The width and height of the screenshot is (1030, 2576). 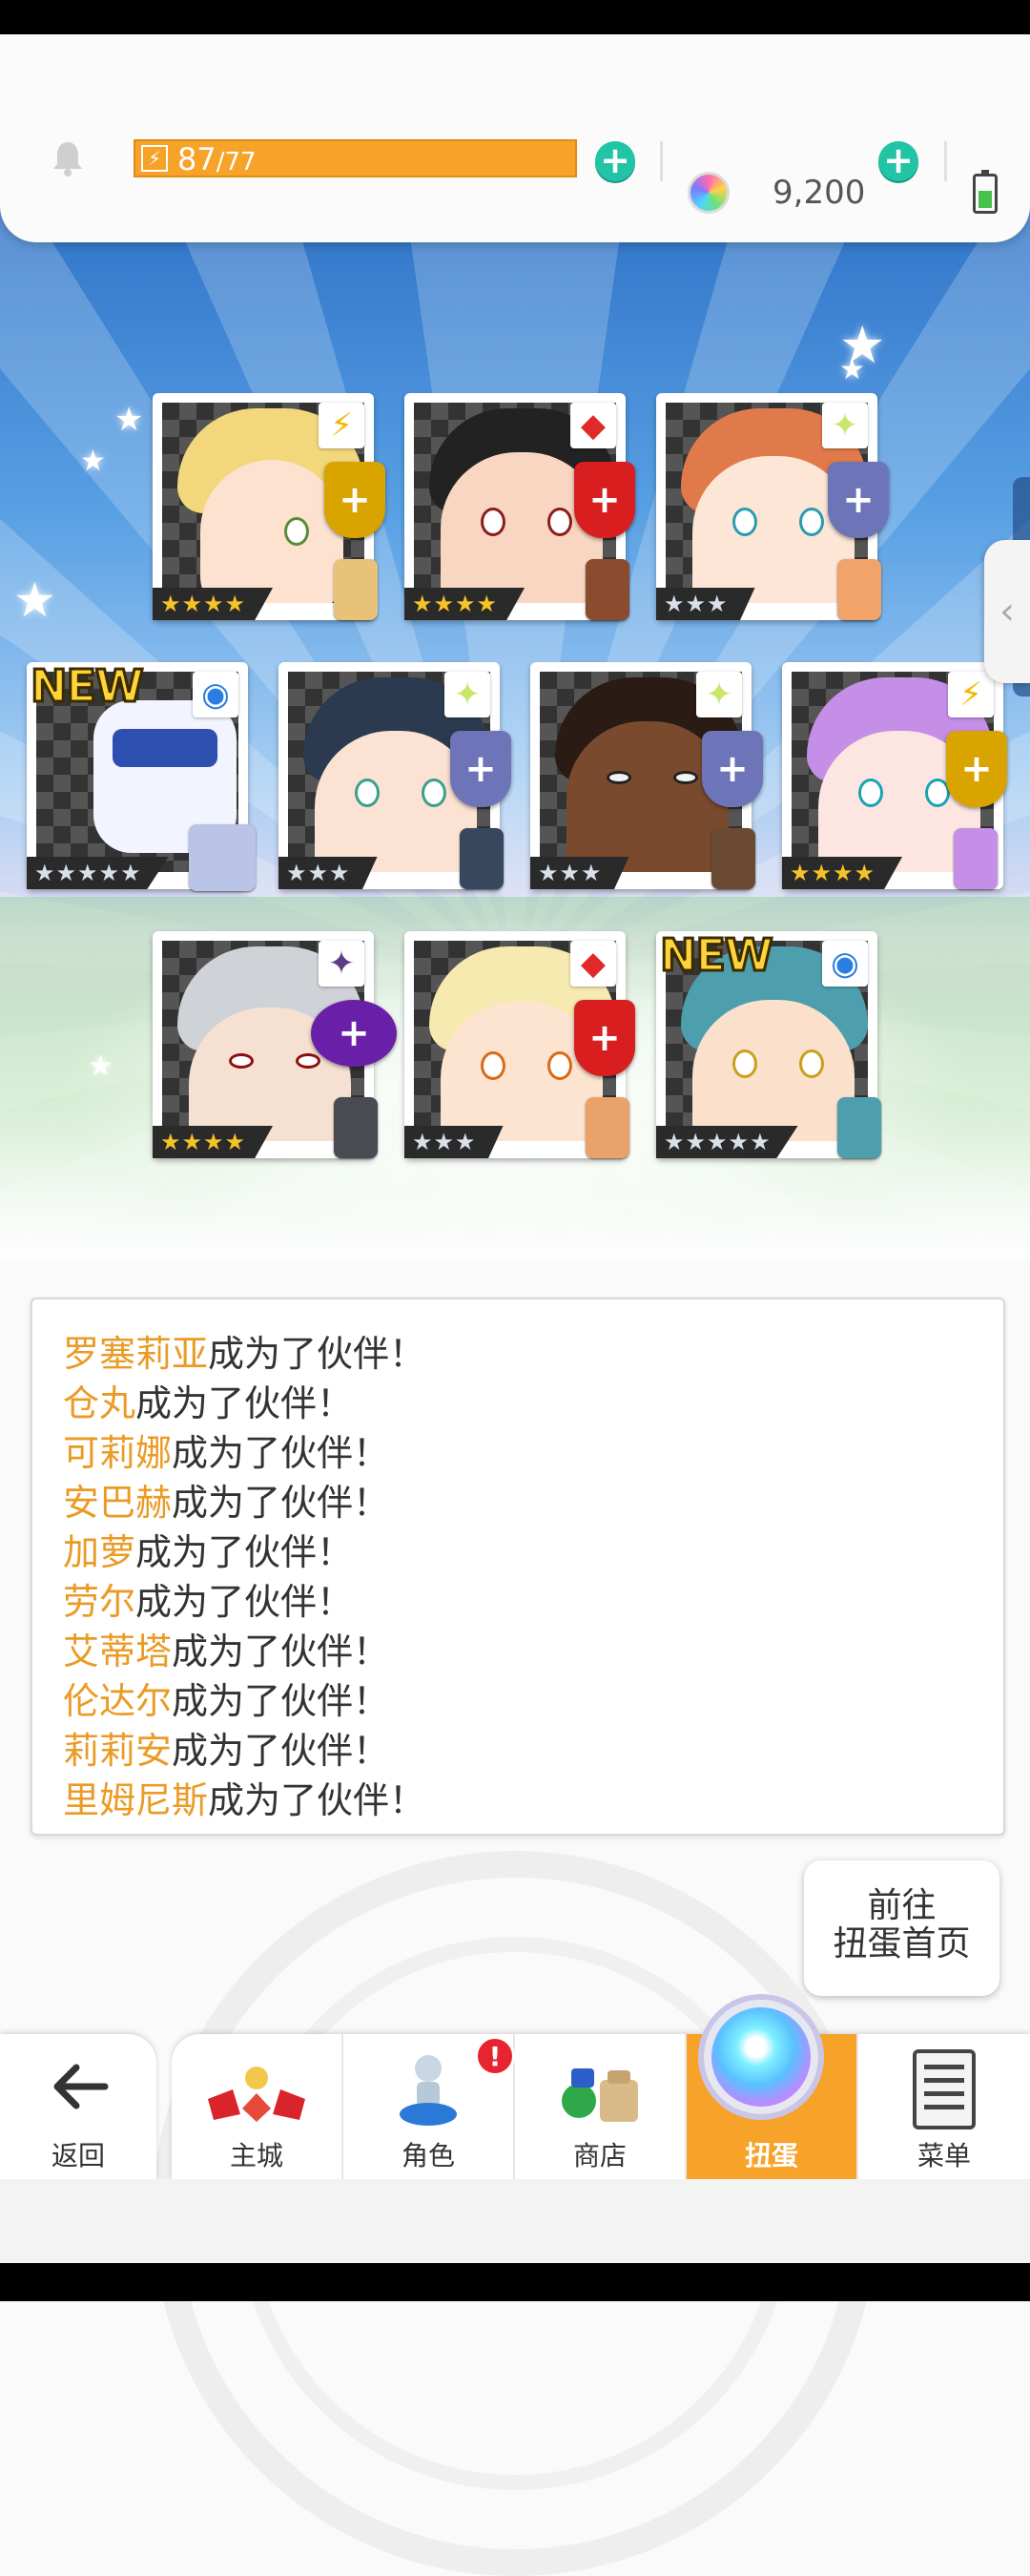 I want to click on list-item: 加萝成为了伙伴！, so click(x=208, y=1549).